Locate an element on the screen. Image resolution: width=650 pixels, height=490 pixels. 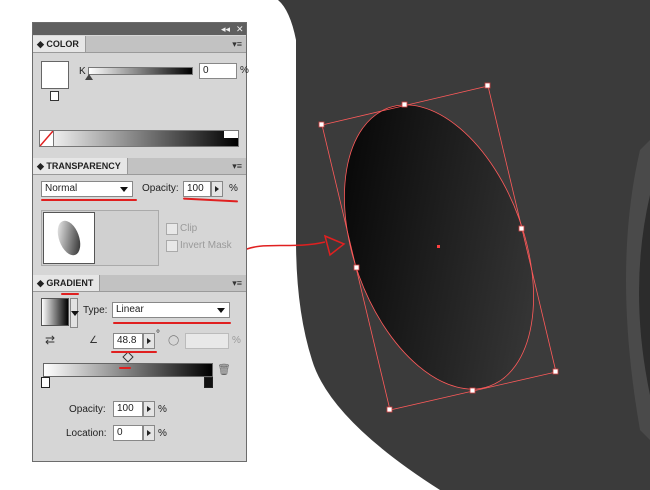
double-arrow-icon: ◂◂ is located at coordinates (225, 29).